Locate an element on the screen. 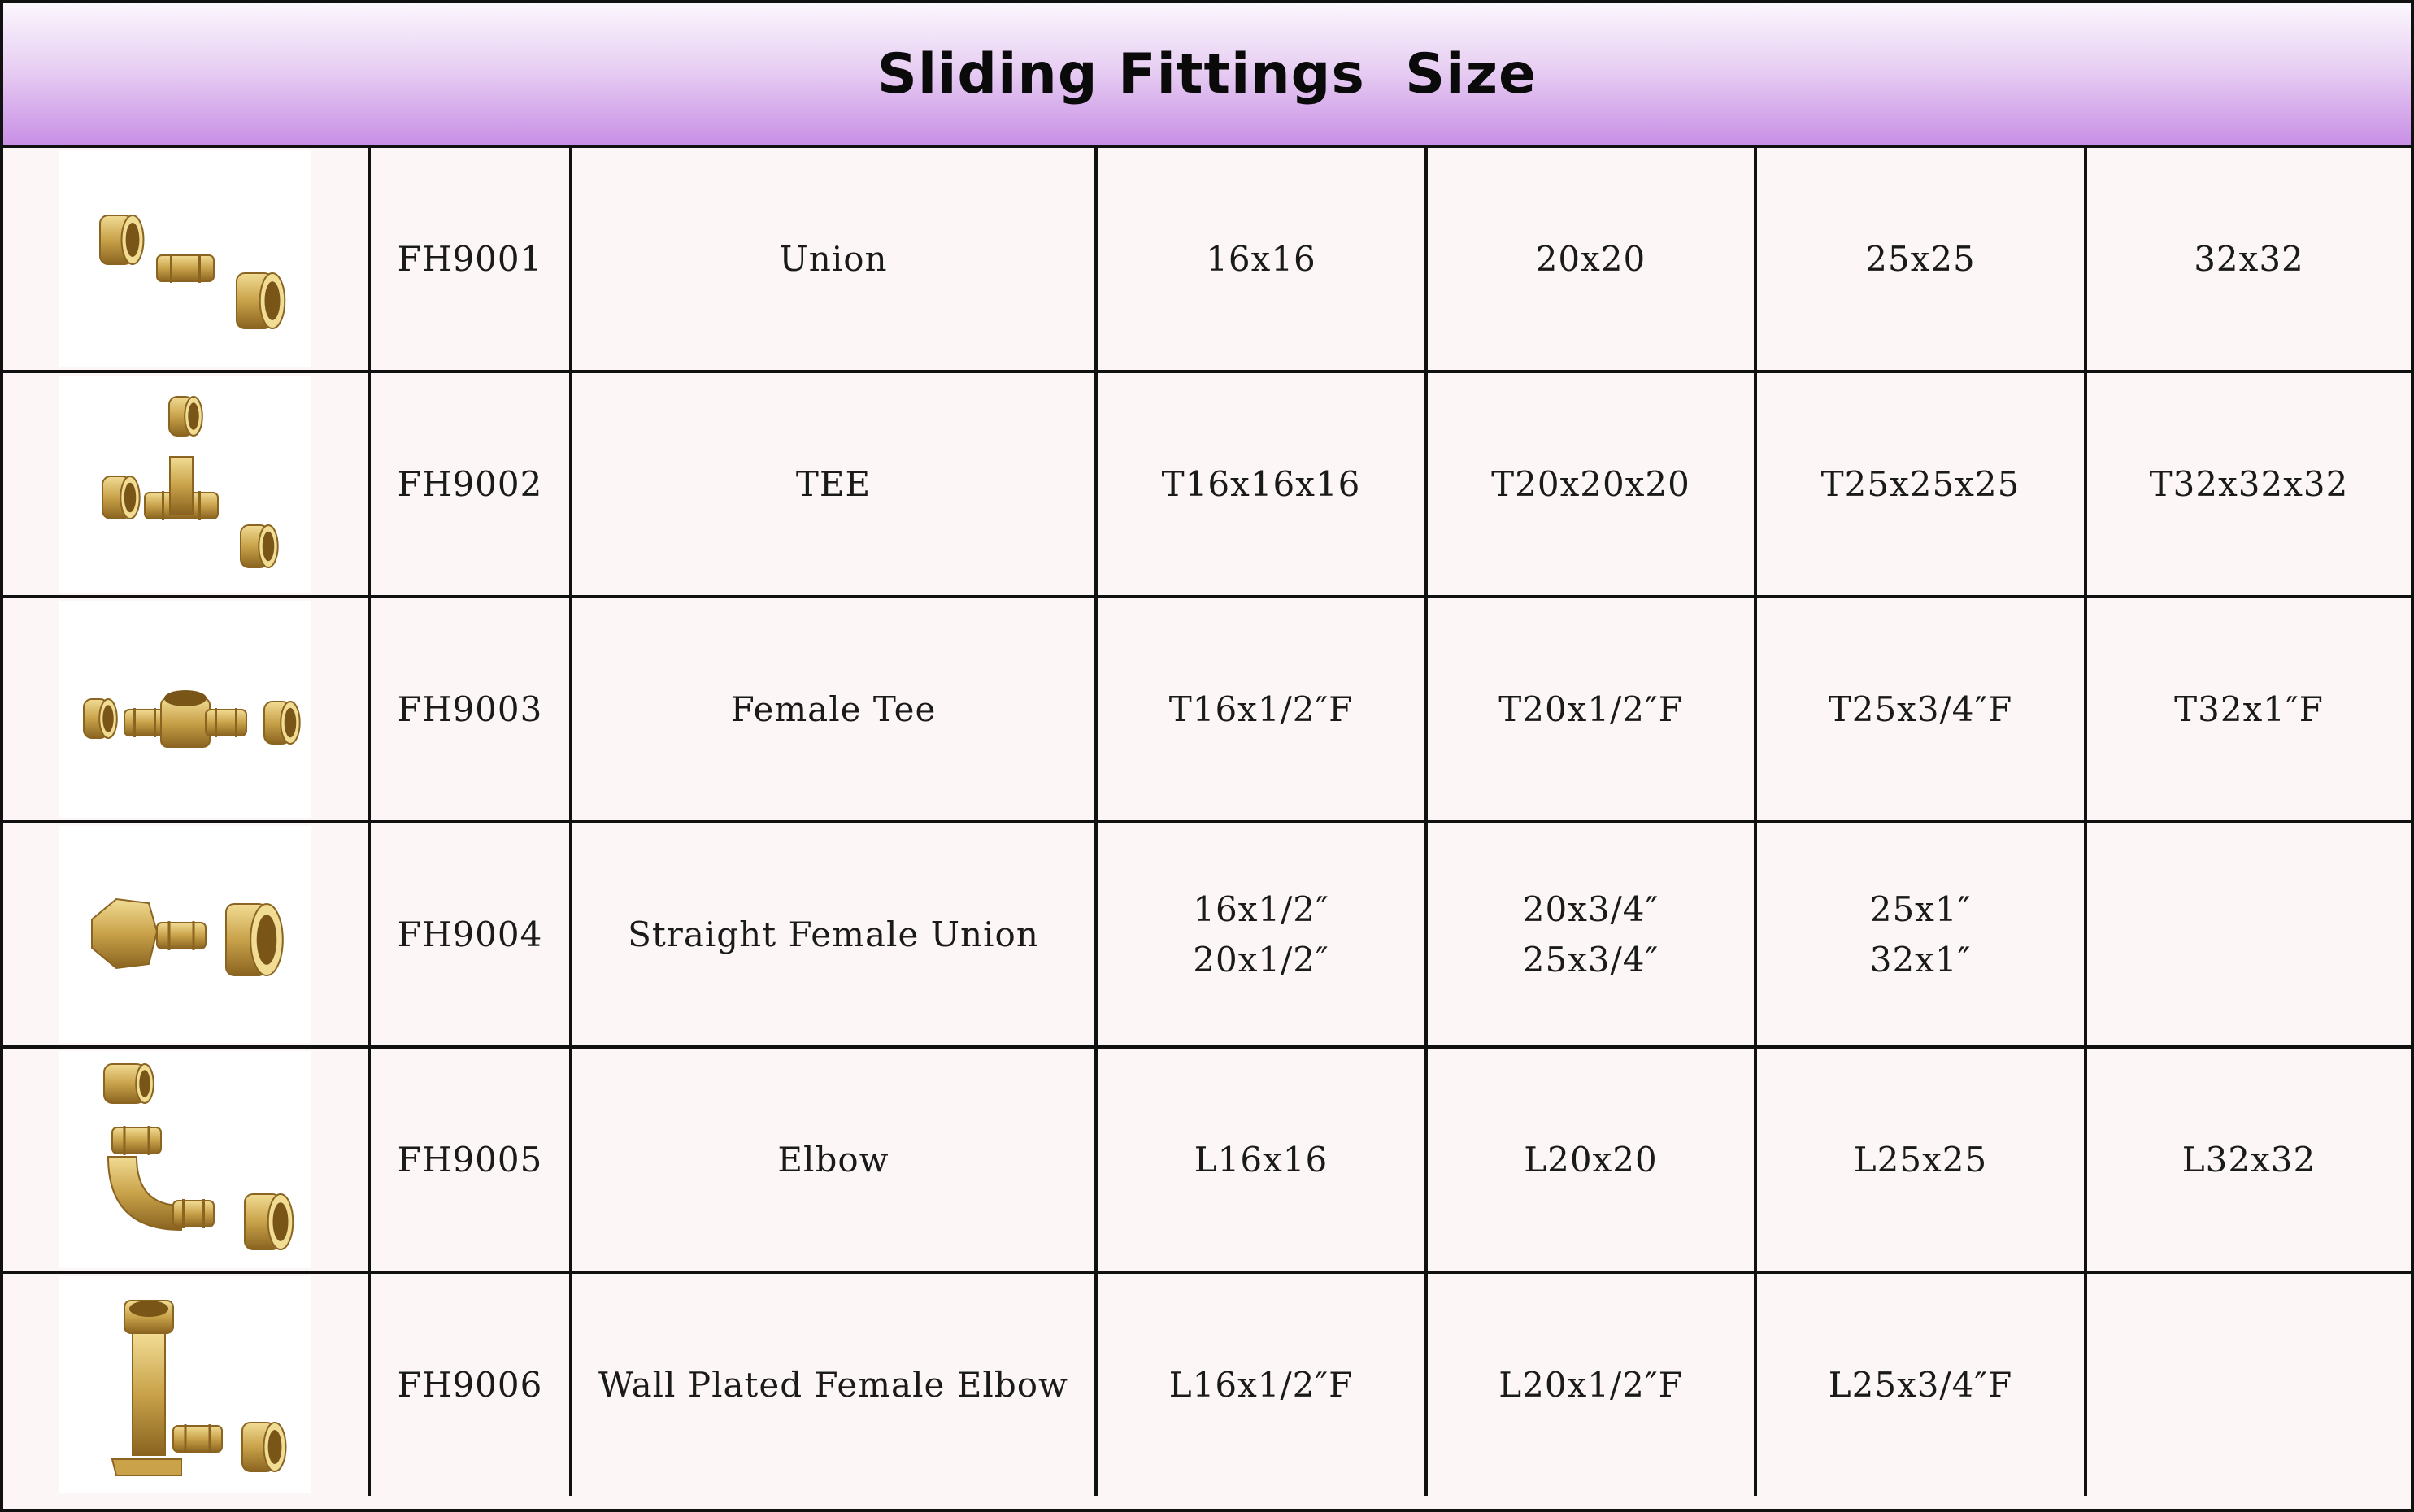 The height and width of the screenshot is (1512, 2414). size-cell: T32x32x32 is located at coordinates (2247, 484).